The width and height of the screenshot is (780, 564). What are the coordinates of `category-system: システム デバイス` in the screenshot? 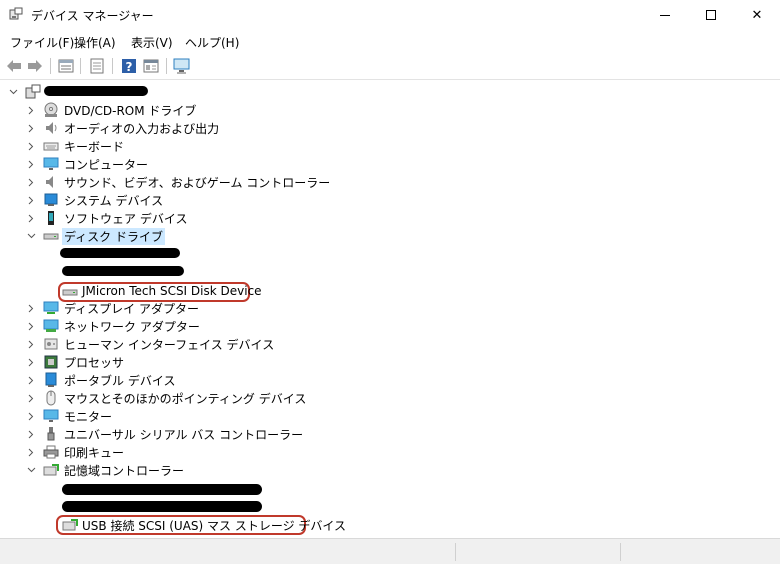 It's located at (113, 200).